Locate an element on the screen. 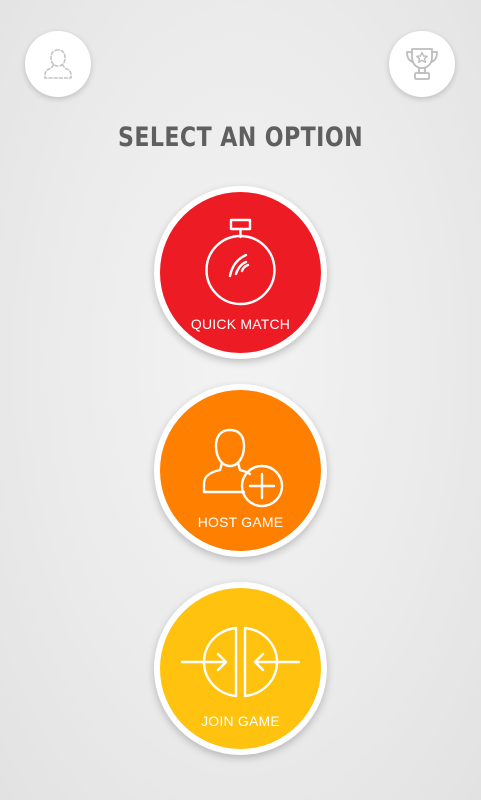  join-game-button: JOIN GAME is located at coordinates (240, 668).